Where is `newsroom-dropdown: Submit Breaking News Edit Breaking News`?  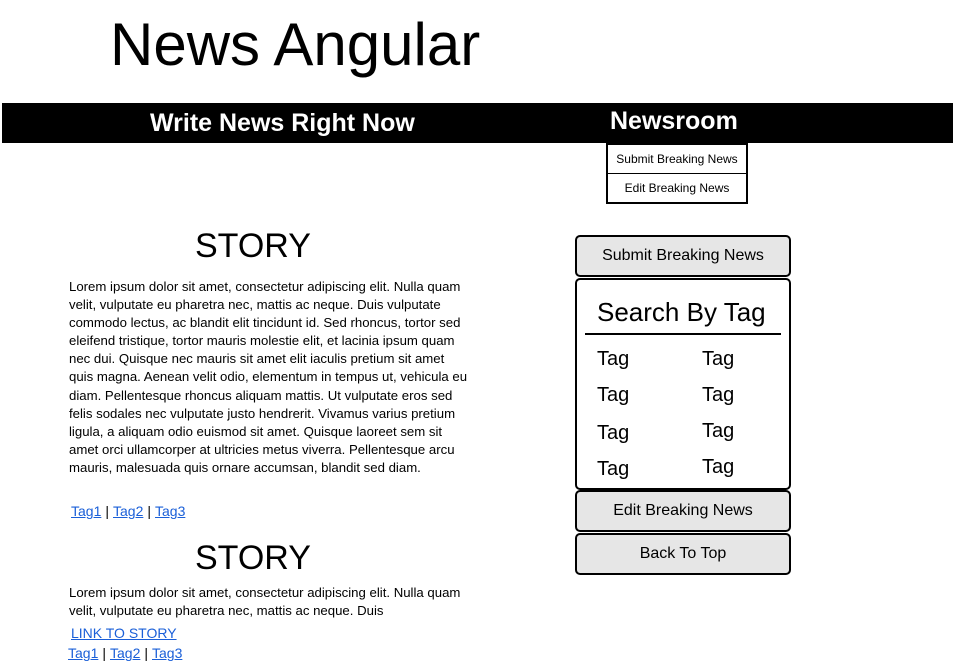 newsroom-dropdown: Submit Breaking News Edit Breaking News is located at coordinates (677, 173).